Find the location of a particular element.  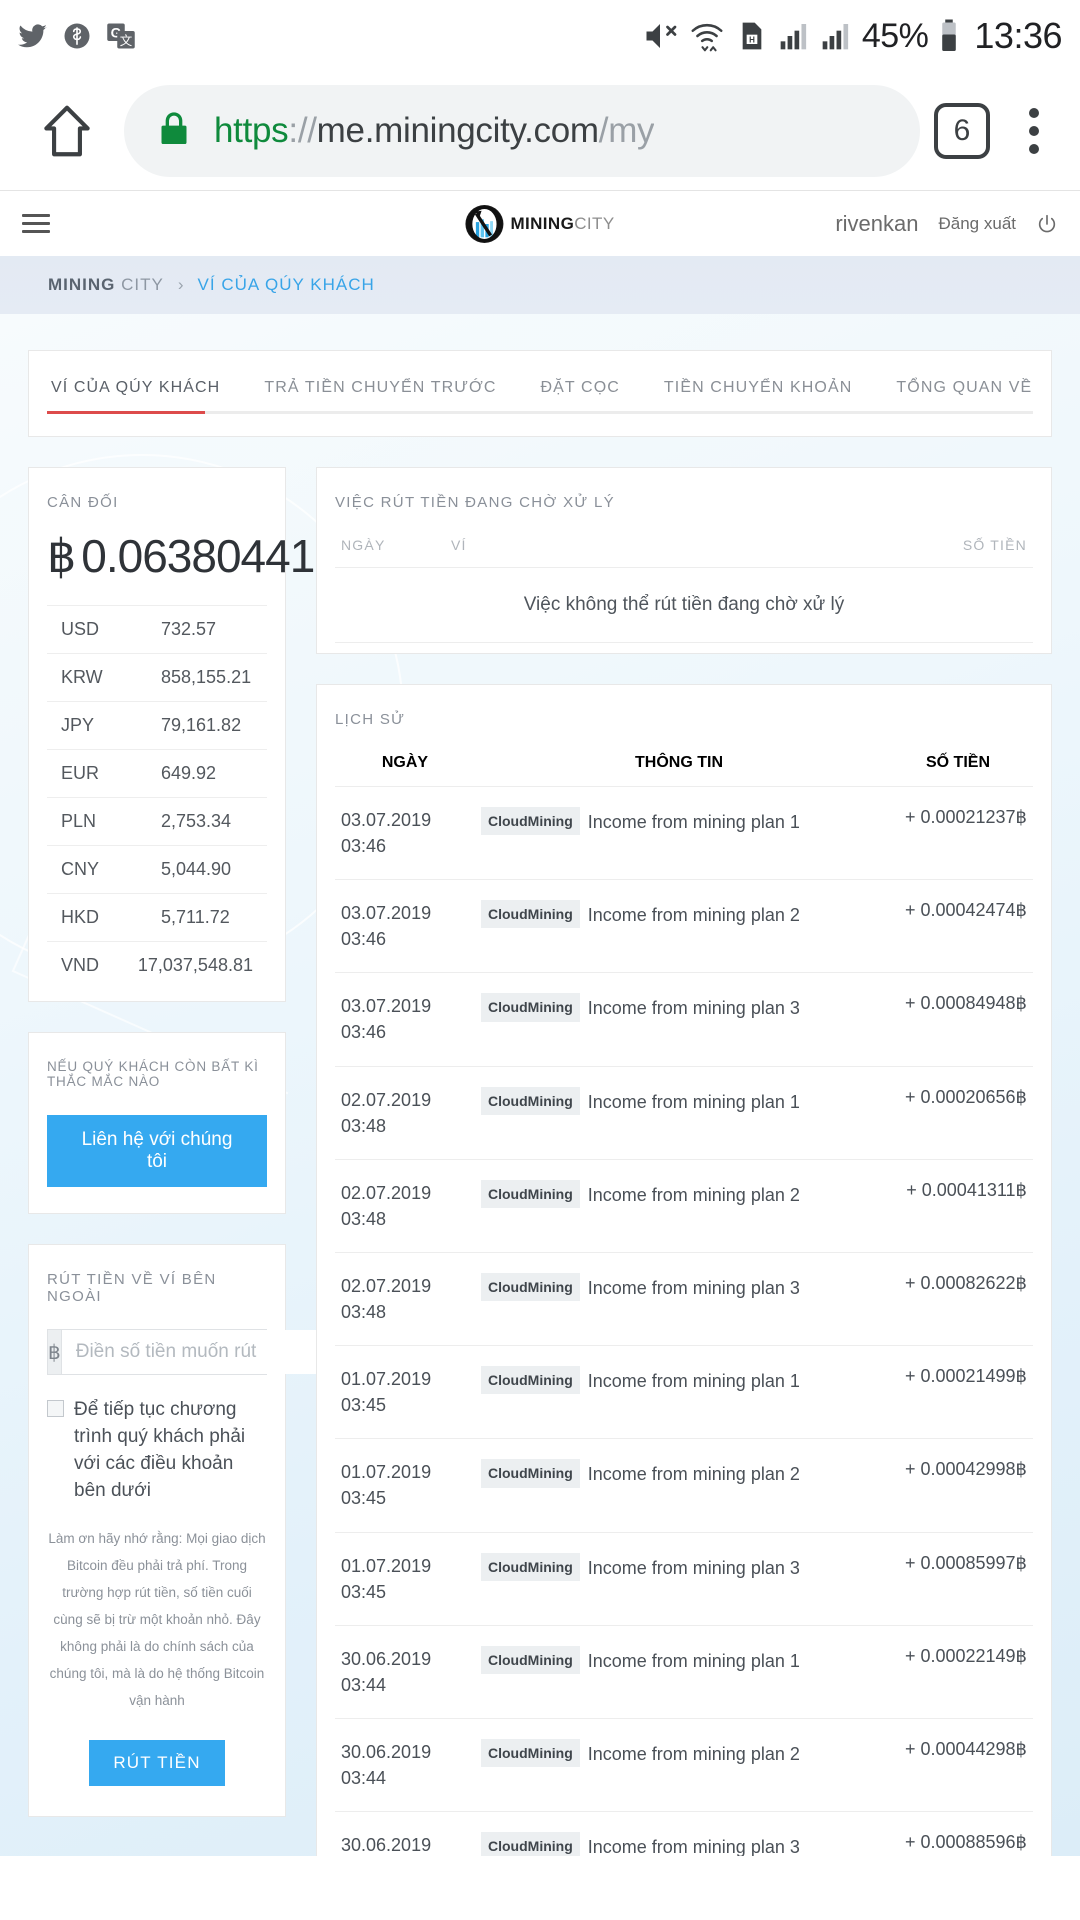

history-header-row: NGÀY THÔNG TIN SỐ TIỀN is located at coordinates (684, 757).